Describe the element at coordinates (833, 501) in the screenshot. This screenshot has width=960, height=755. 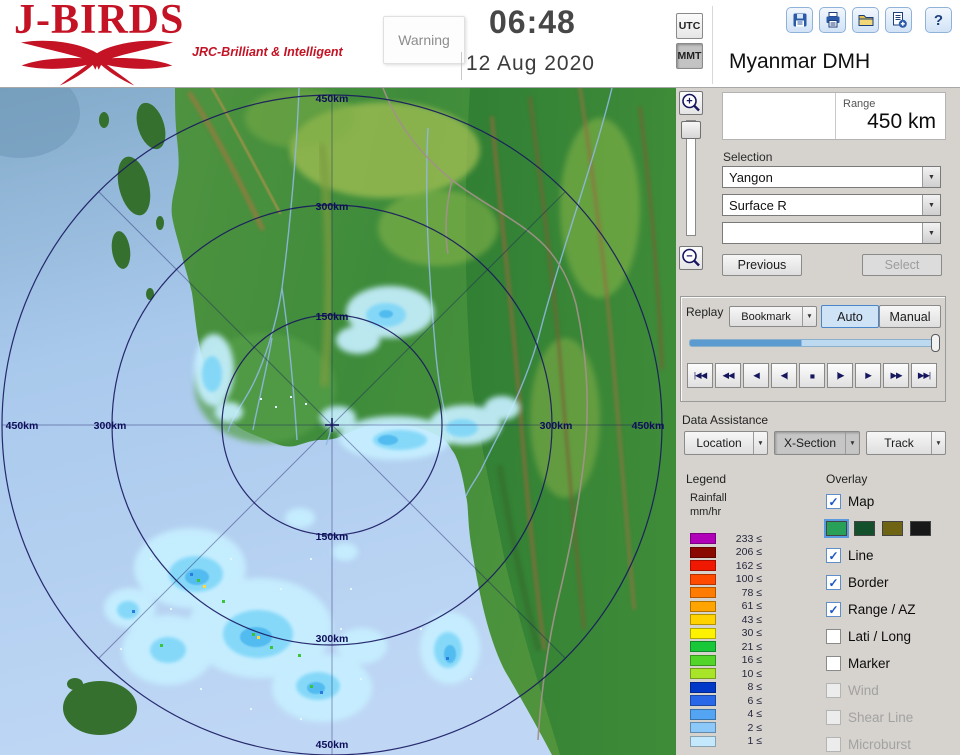
I see `checkbox-map: ✓` at that location.